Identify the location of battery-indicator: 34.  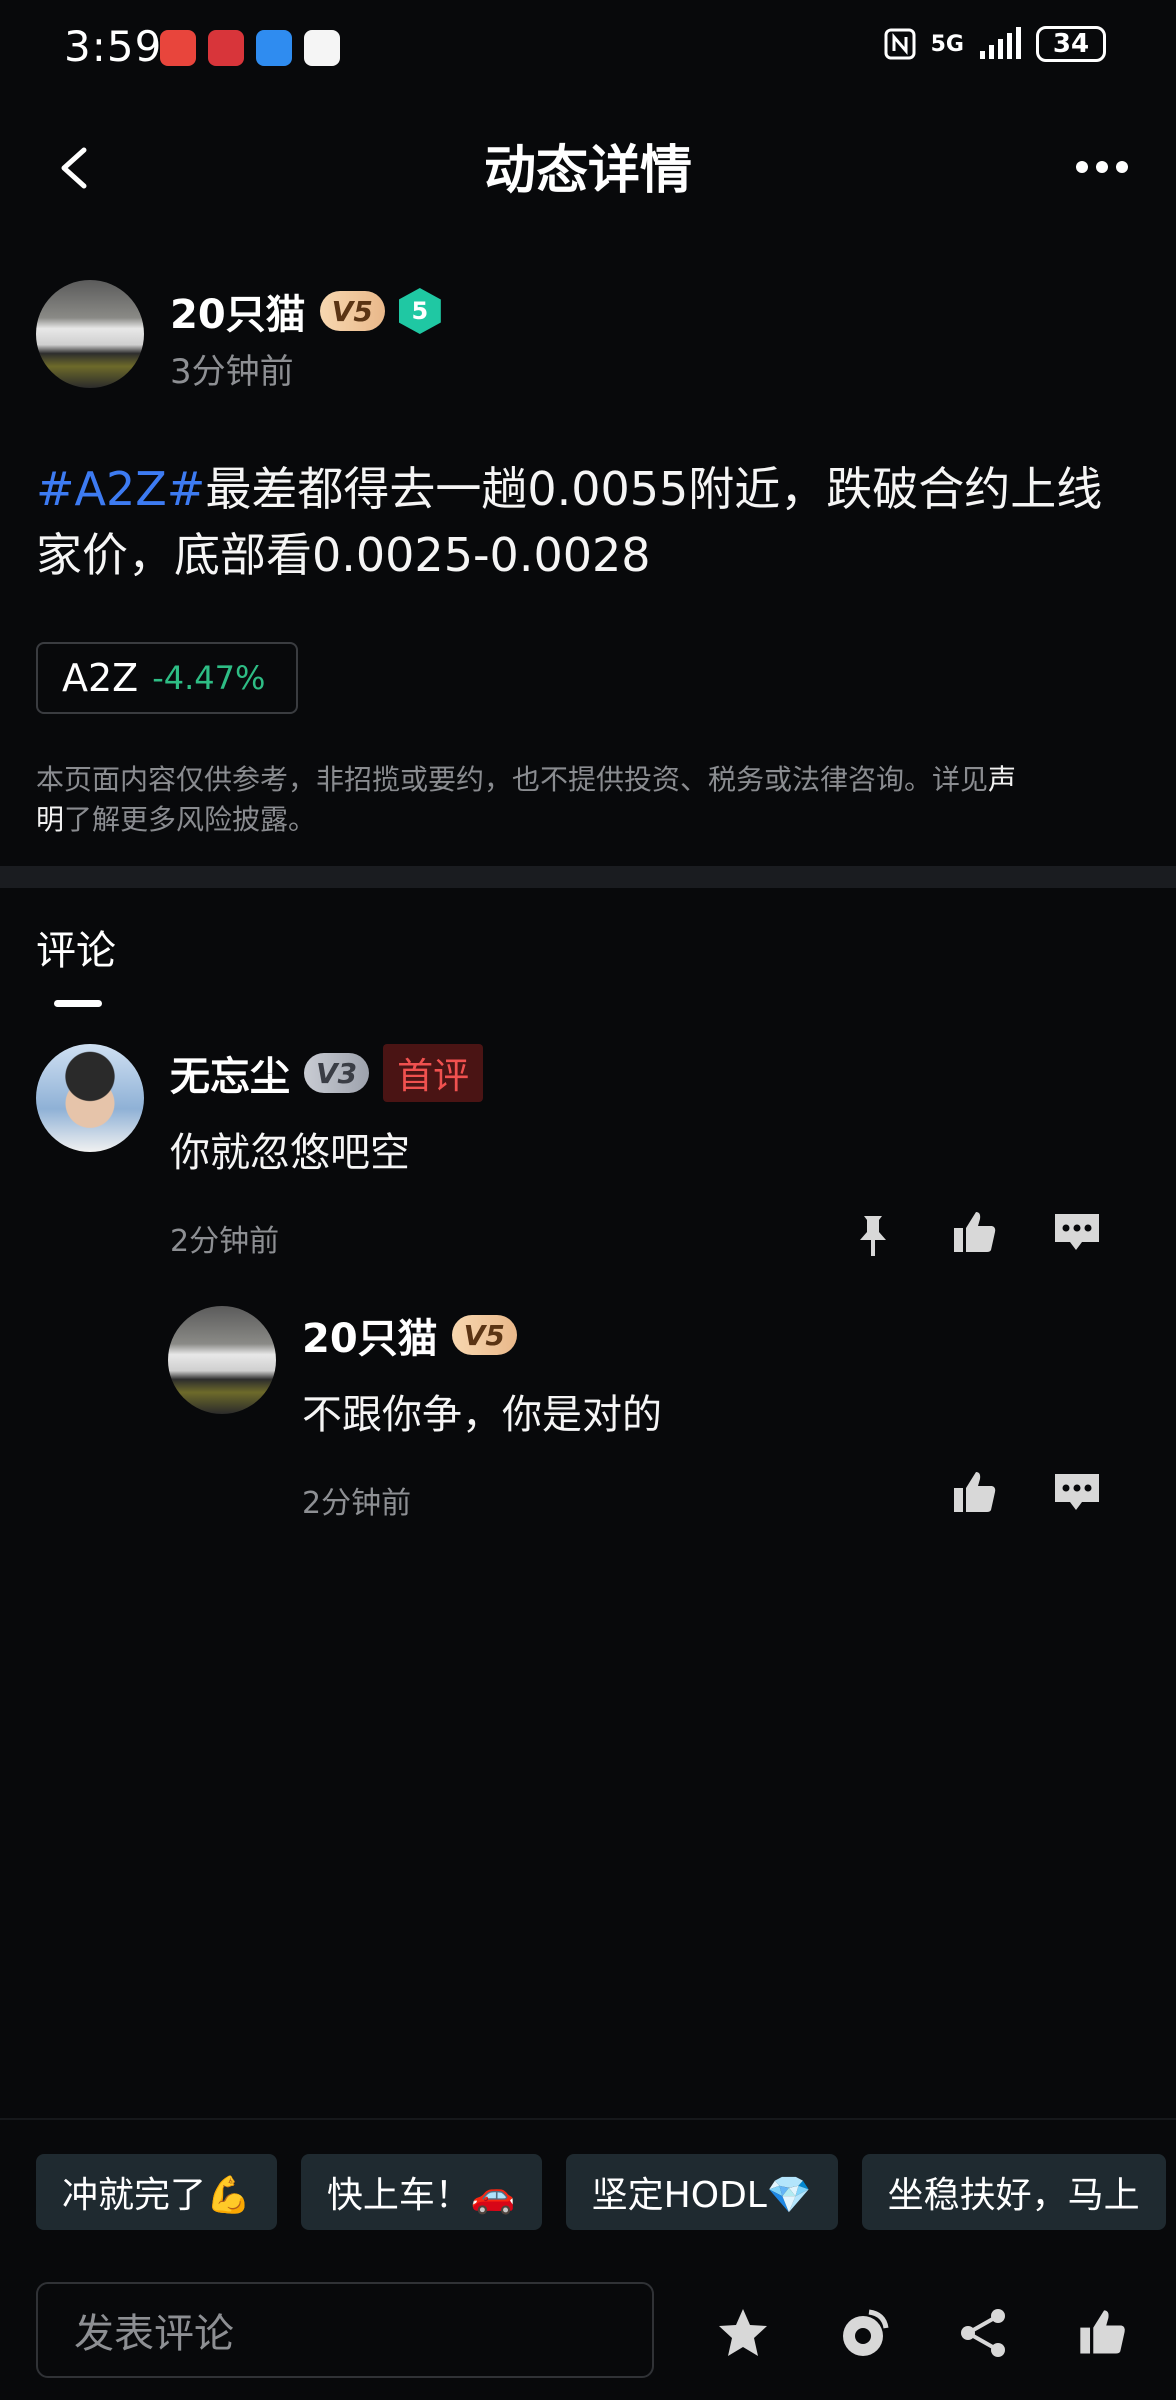
(1071, 44).